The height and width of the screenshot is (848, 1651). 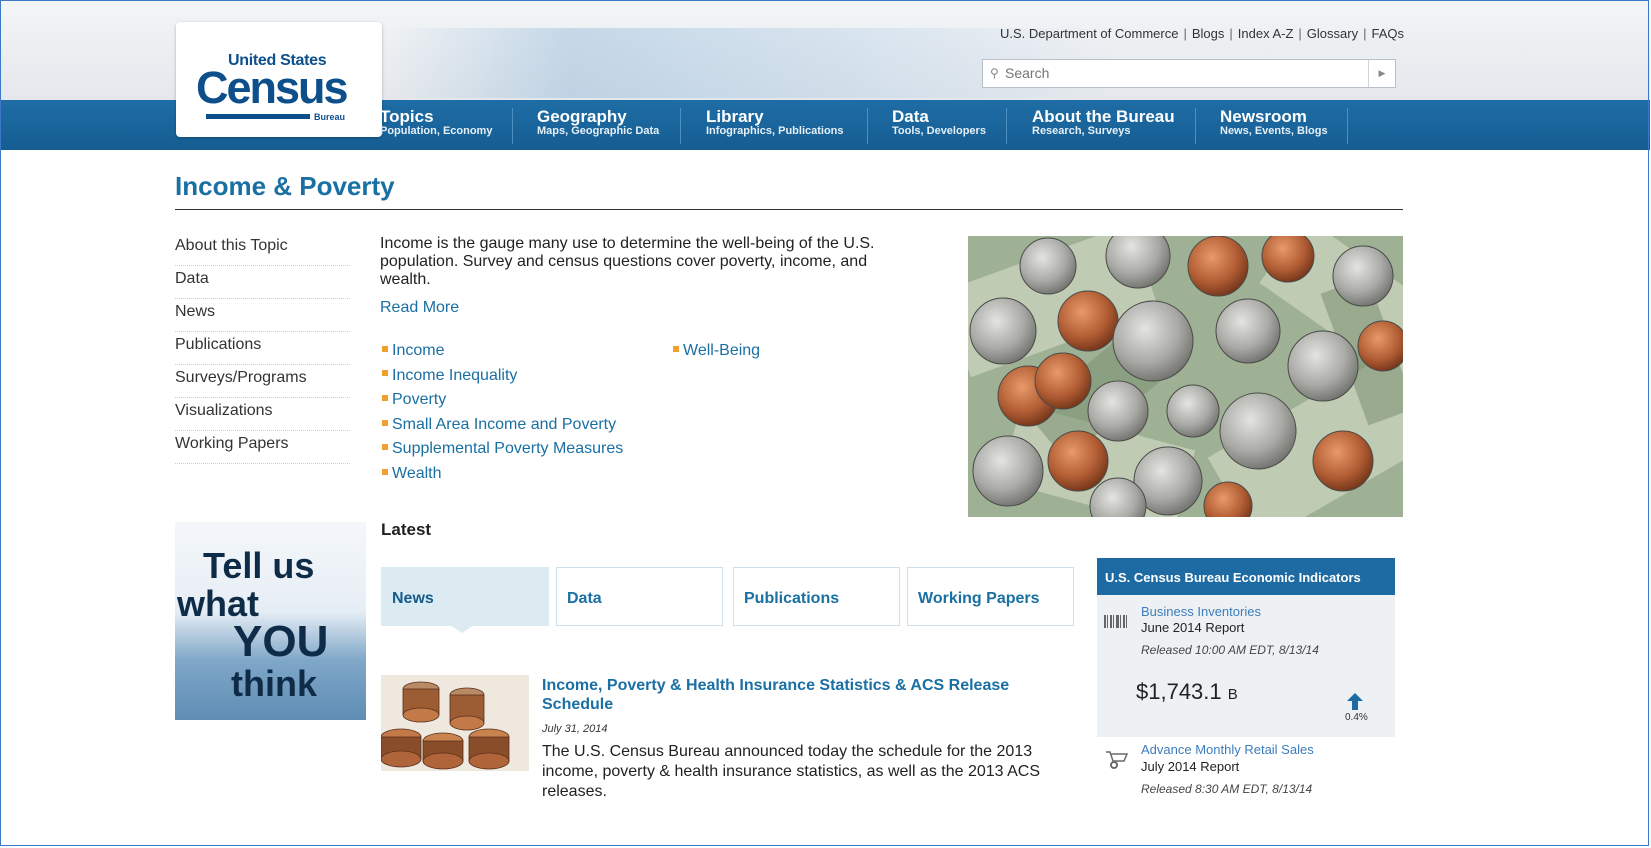 What do you see at coordinates (575, 729) in the screenshot?
I see `news-date: July 31, 2014` at bounding box center [575, 729].